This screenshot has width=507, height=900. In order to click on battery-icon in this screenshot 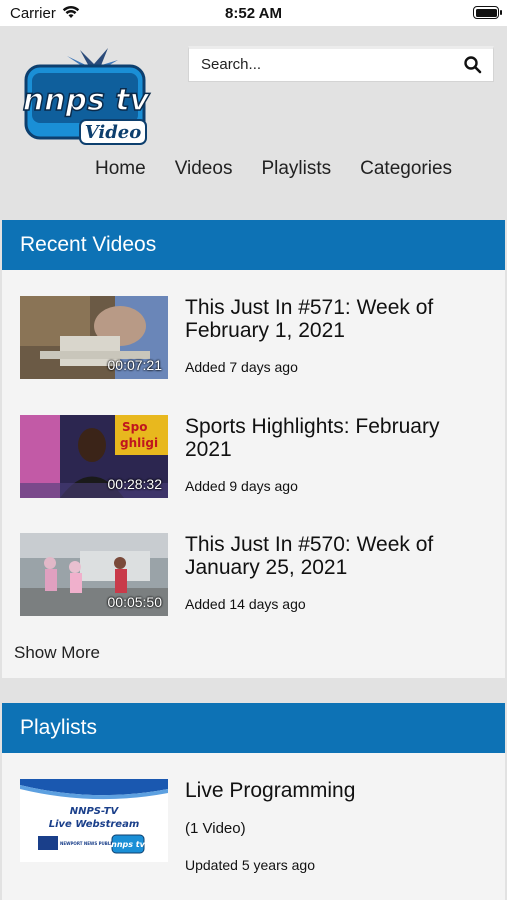, I will do `click(487, 12)`.